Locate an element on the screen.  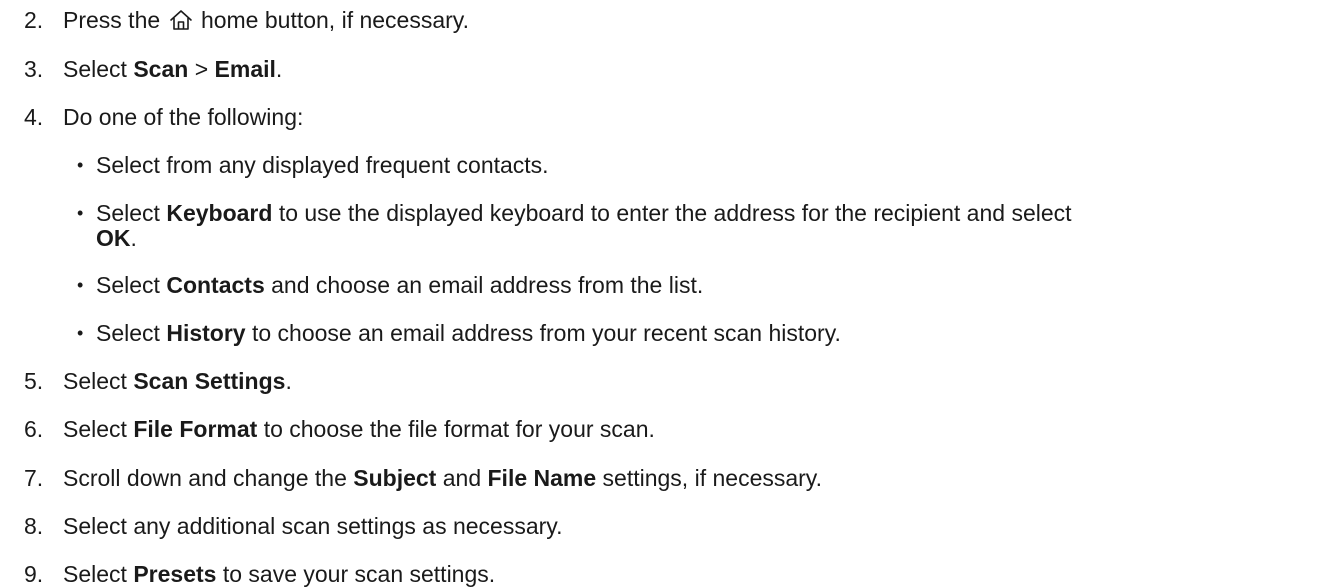
step-text-part: to choose the file format for your scan. is located at coordinates (459, 429).